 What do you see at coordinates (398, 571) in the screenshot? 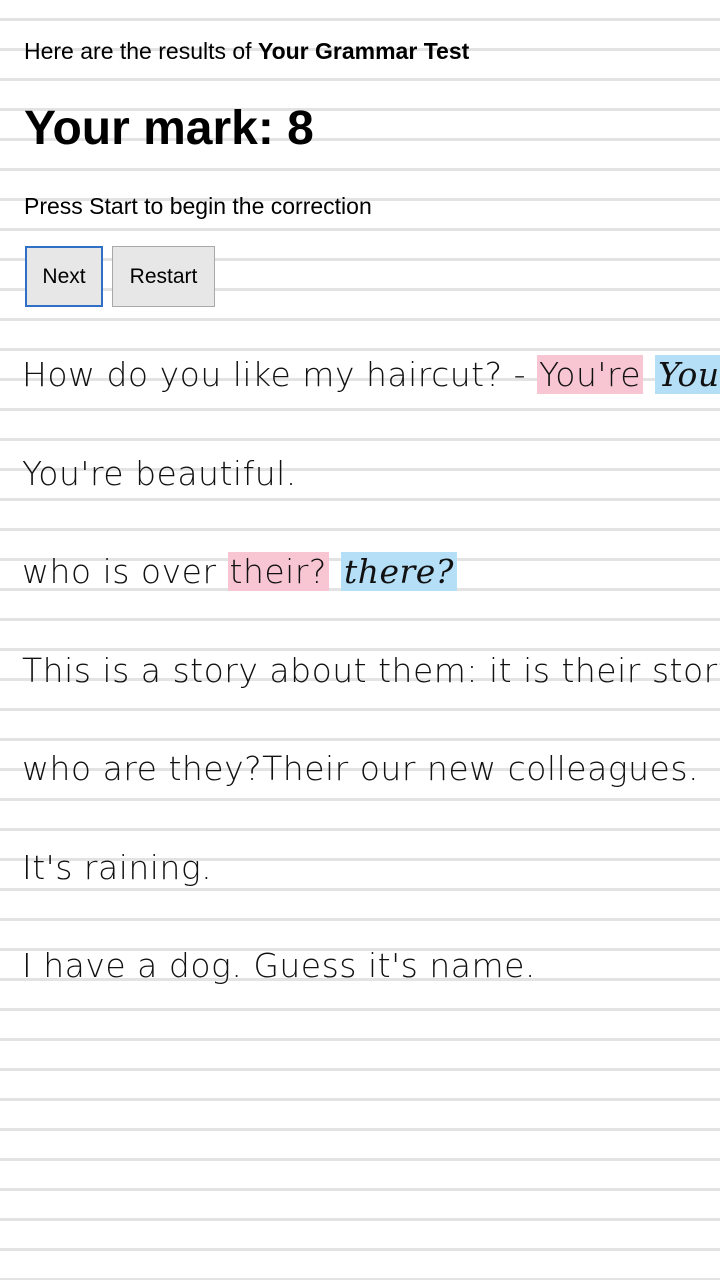
I see `correction-word: there?` at bounding box center [398, 571].